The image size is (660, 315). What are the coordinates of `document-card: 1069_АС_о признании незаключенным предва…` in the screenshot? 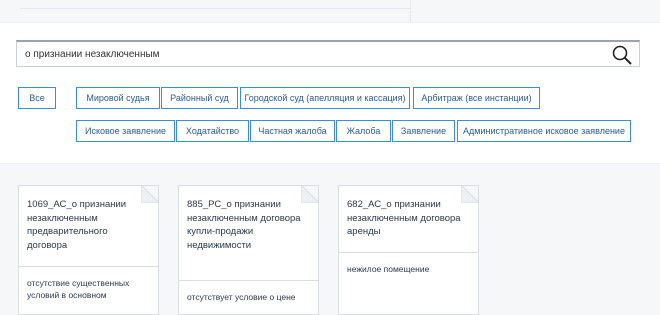 It's located at (88, 250).